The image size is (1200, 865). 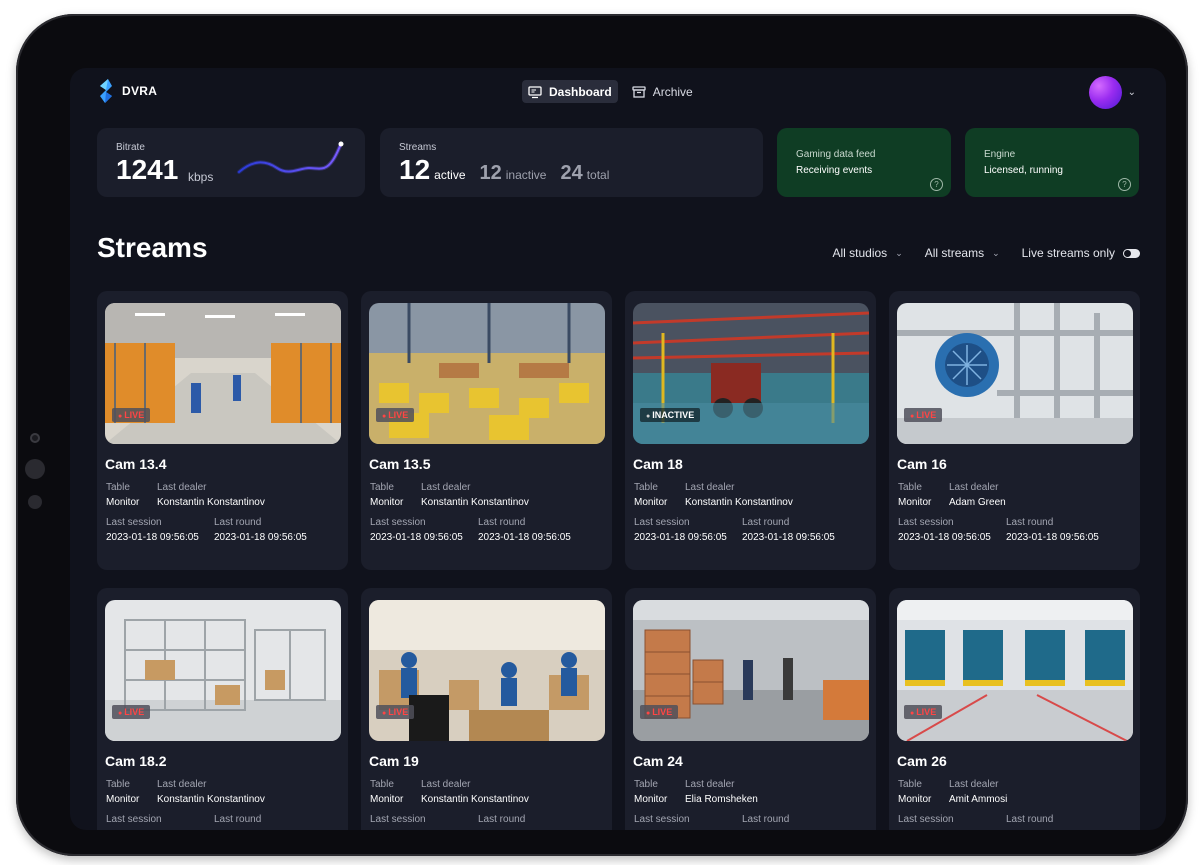 What do you see at coordinates (136, 464) in the screenshot?
I see `cam-name: Cam 13.4` at bounding box center [136, 464].